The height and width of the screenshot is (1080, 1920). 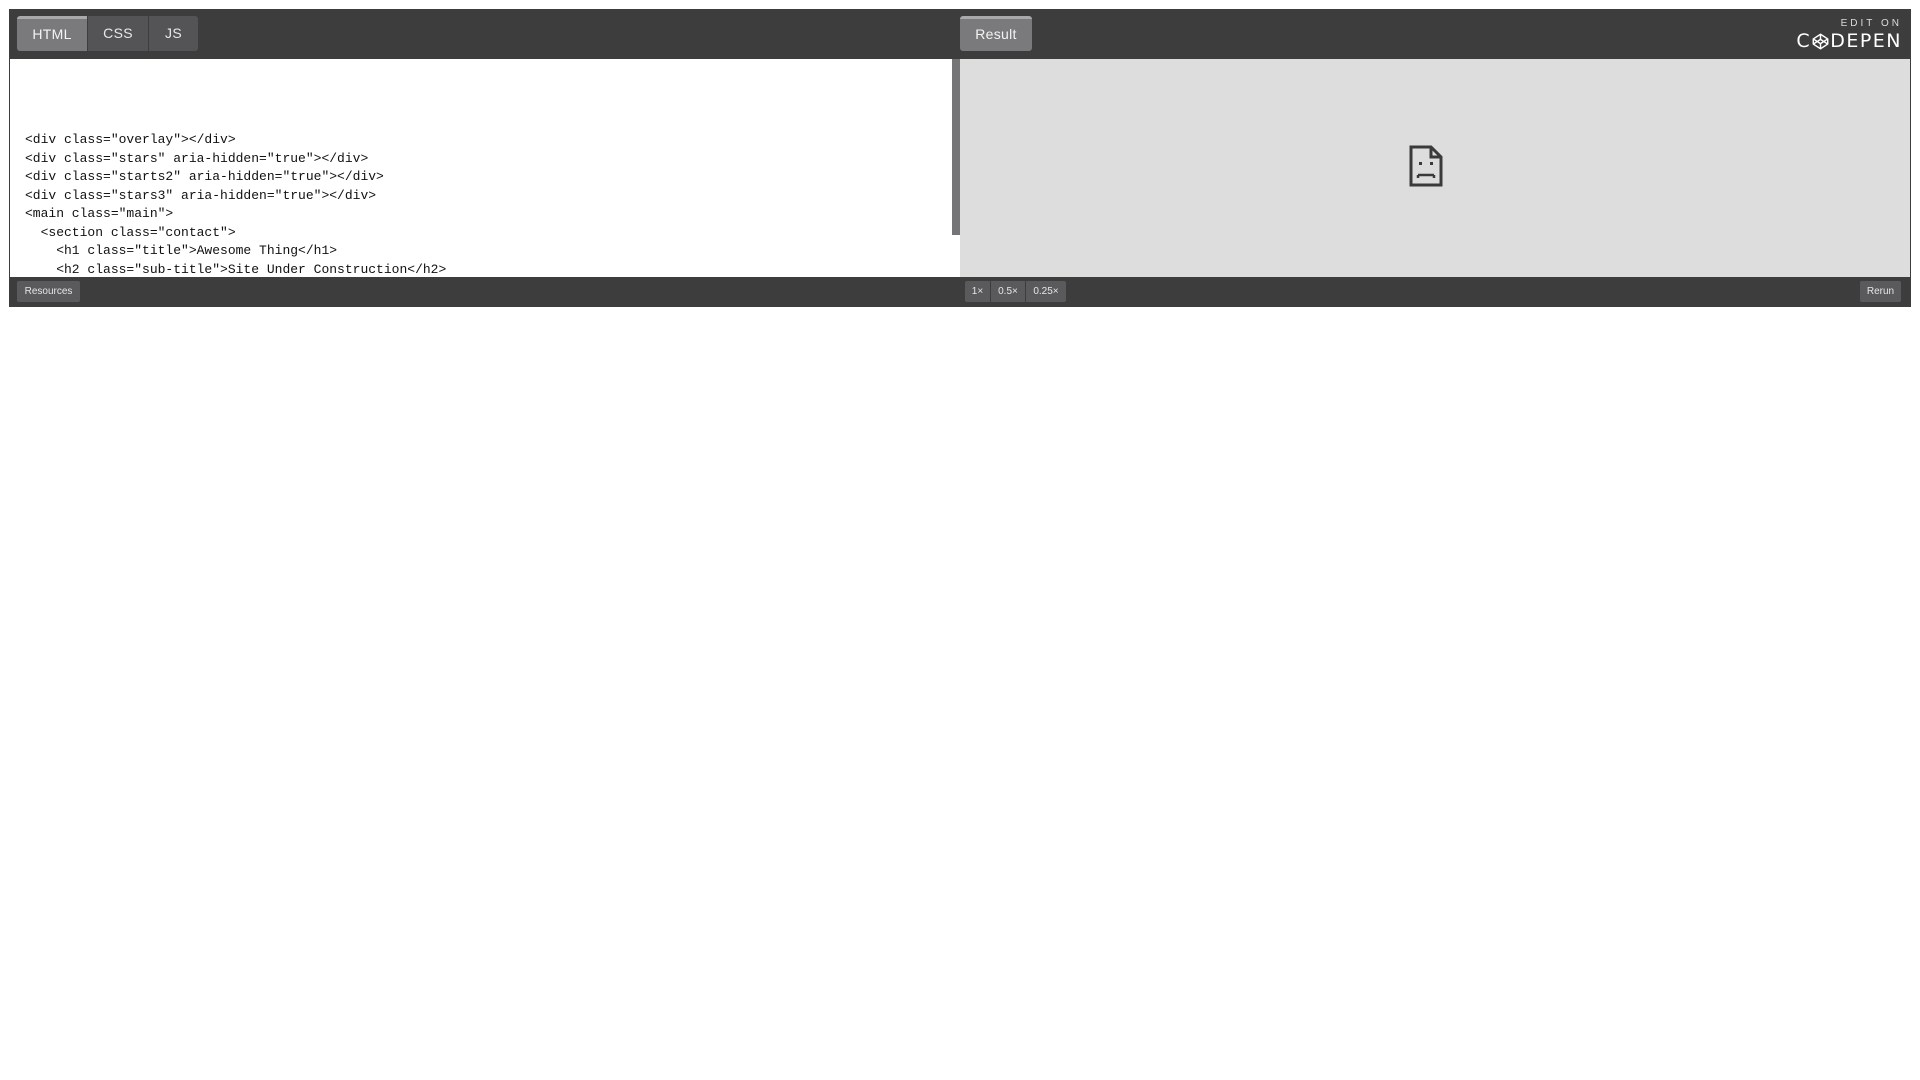 I want to click on result-preview, so click(x=1435, y=168).